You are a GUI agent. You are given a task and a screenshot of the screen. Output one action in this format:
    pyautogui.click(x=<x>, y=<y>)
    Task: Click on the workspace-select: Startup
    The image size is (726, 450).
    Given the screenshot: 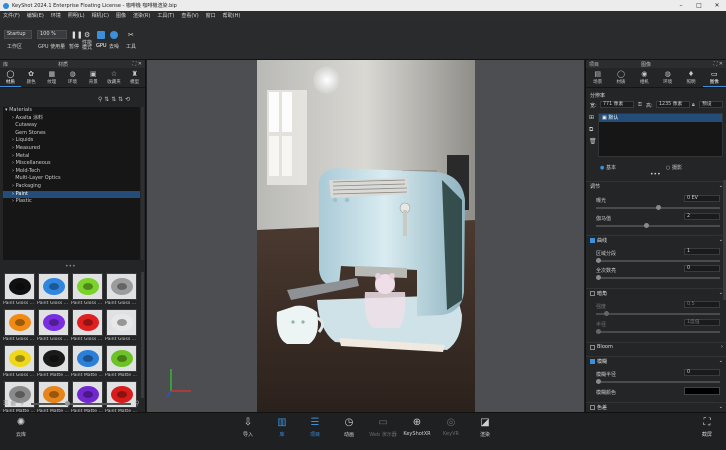 What is the action you would take?
    pyautogui.click(x=18, y=34)
    